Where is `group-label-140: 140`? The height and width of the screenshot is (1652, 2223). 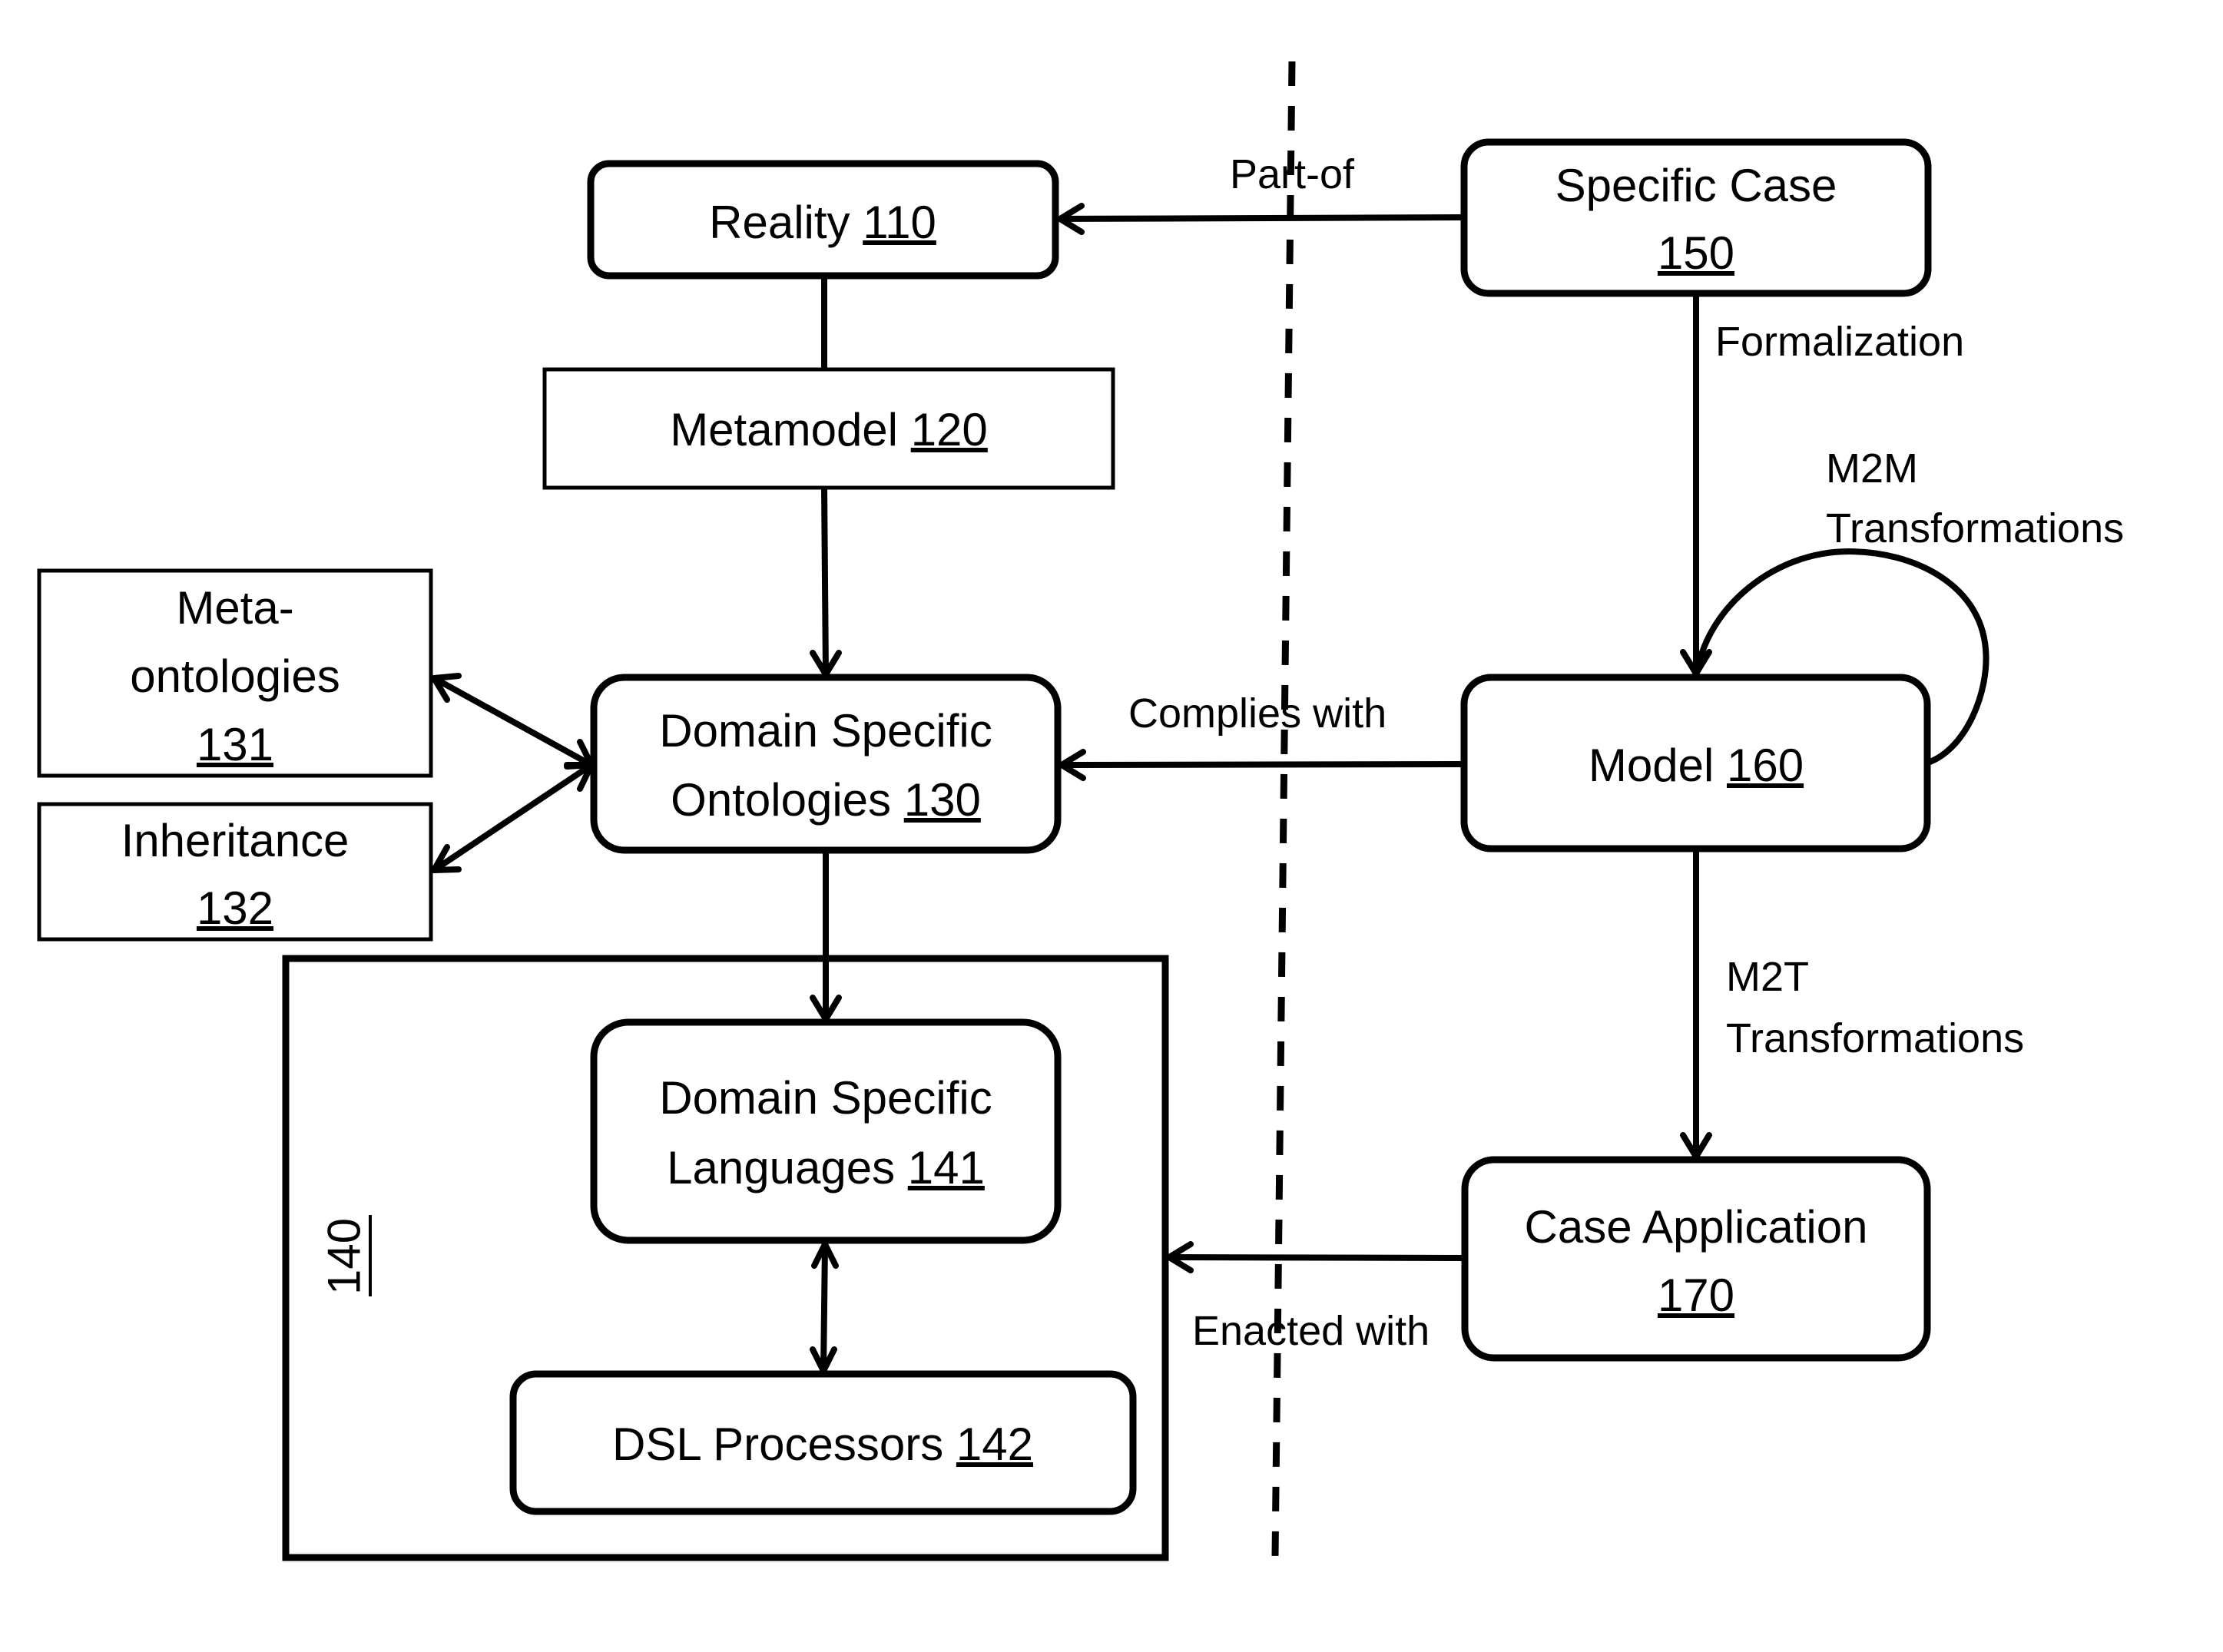
group-label-140: 140 is located at coordinates (345, 1255).